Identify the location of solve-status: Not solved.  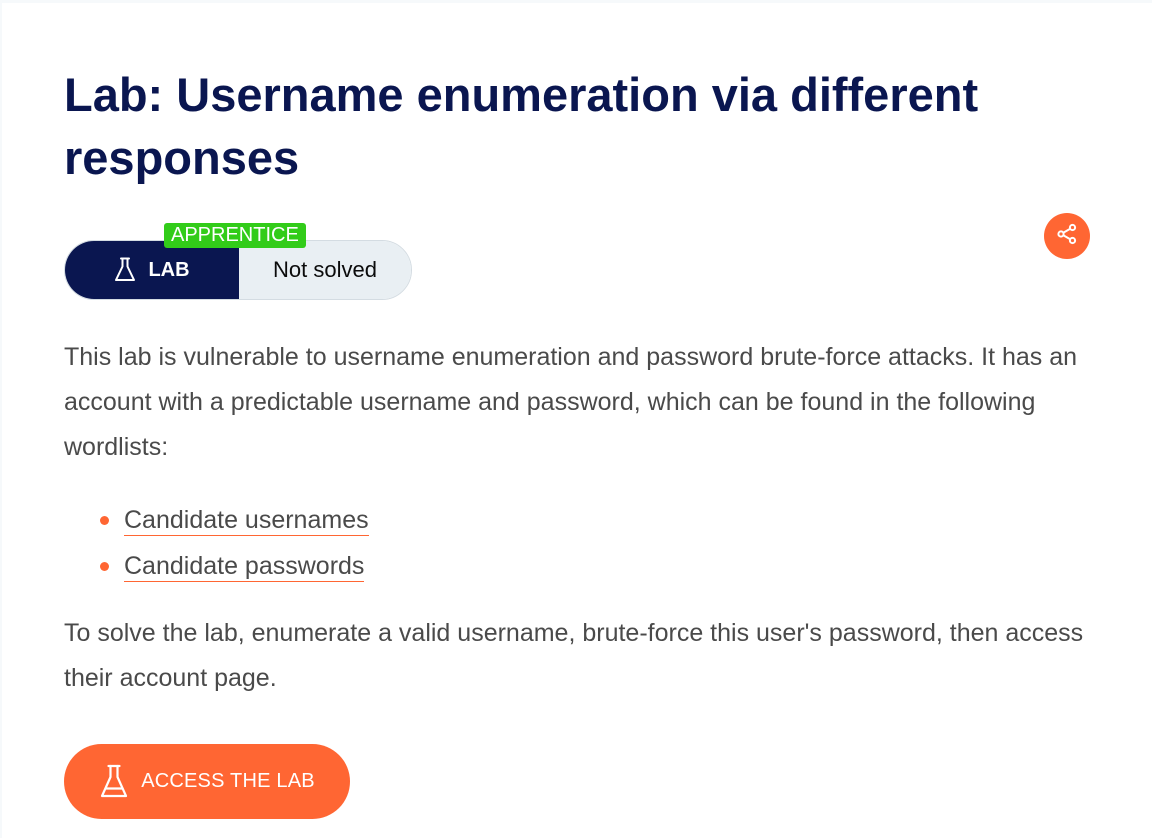
(325, 270).